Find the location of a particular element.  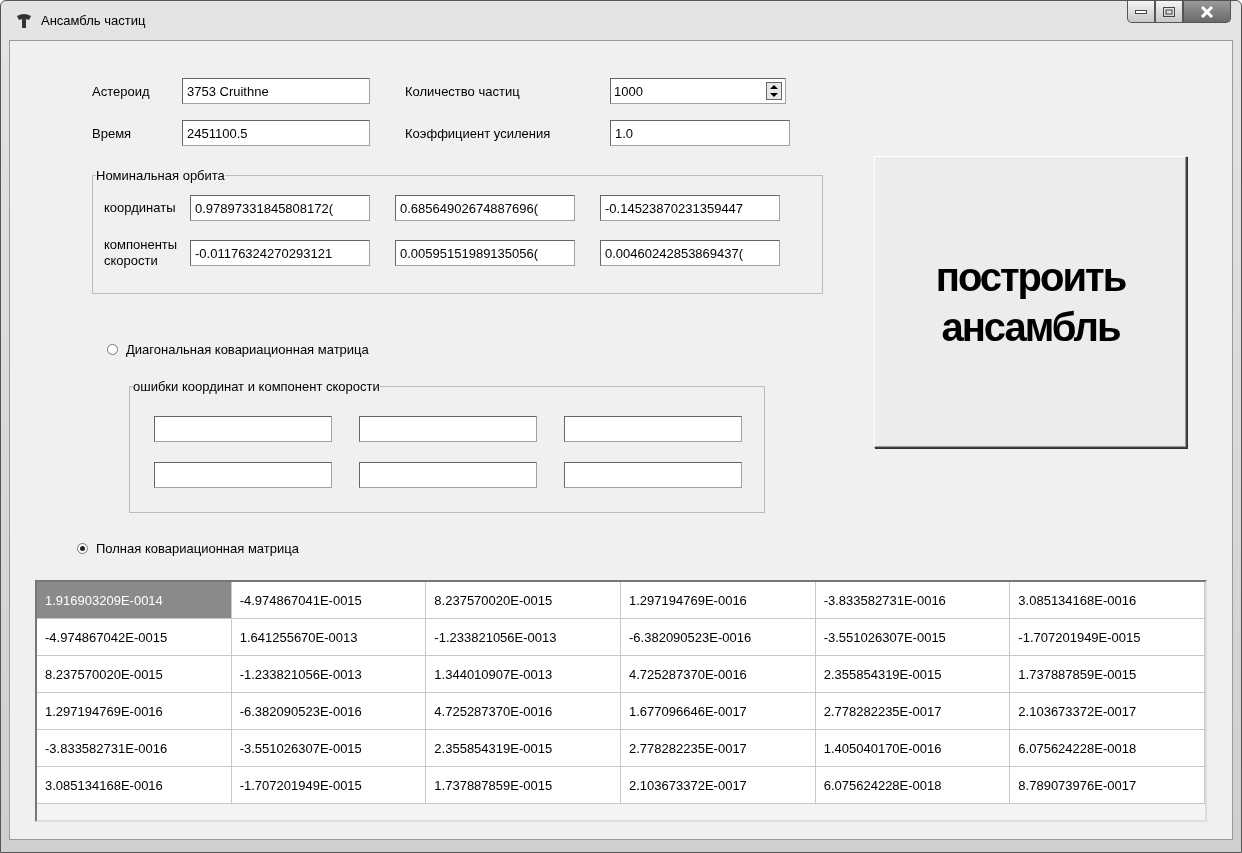

table-cell: -4.974867041E-0015 is located at coordinates (329, 600).